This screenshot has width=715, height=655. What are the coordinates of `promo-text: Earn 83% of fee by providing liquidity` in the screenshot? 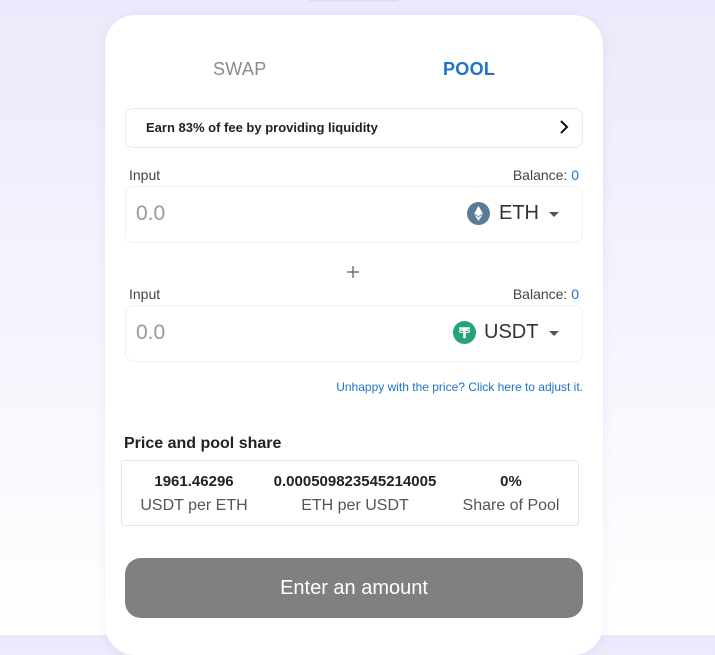 It's located at (262, 127).